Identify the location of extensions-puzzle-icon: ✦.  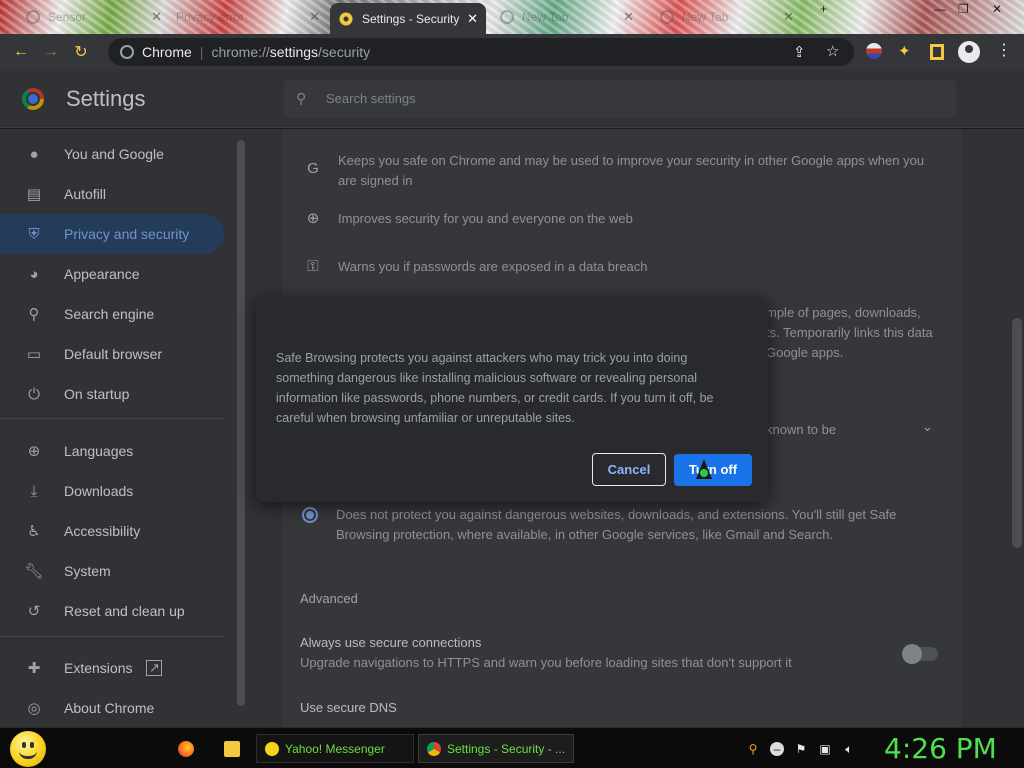
(904, 51).